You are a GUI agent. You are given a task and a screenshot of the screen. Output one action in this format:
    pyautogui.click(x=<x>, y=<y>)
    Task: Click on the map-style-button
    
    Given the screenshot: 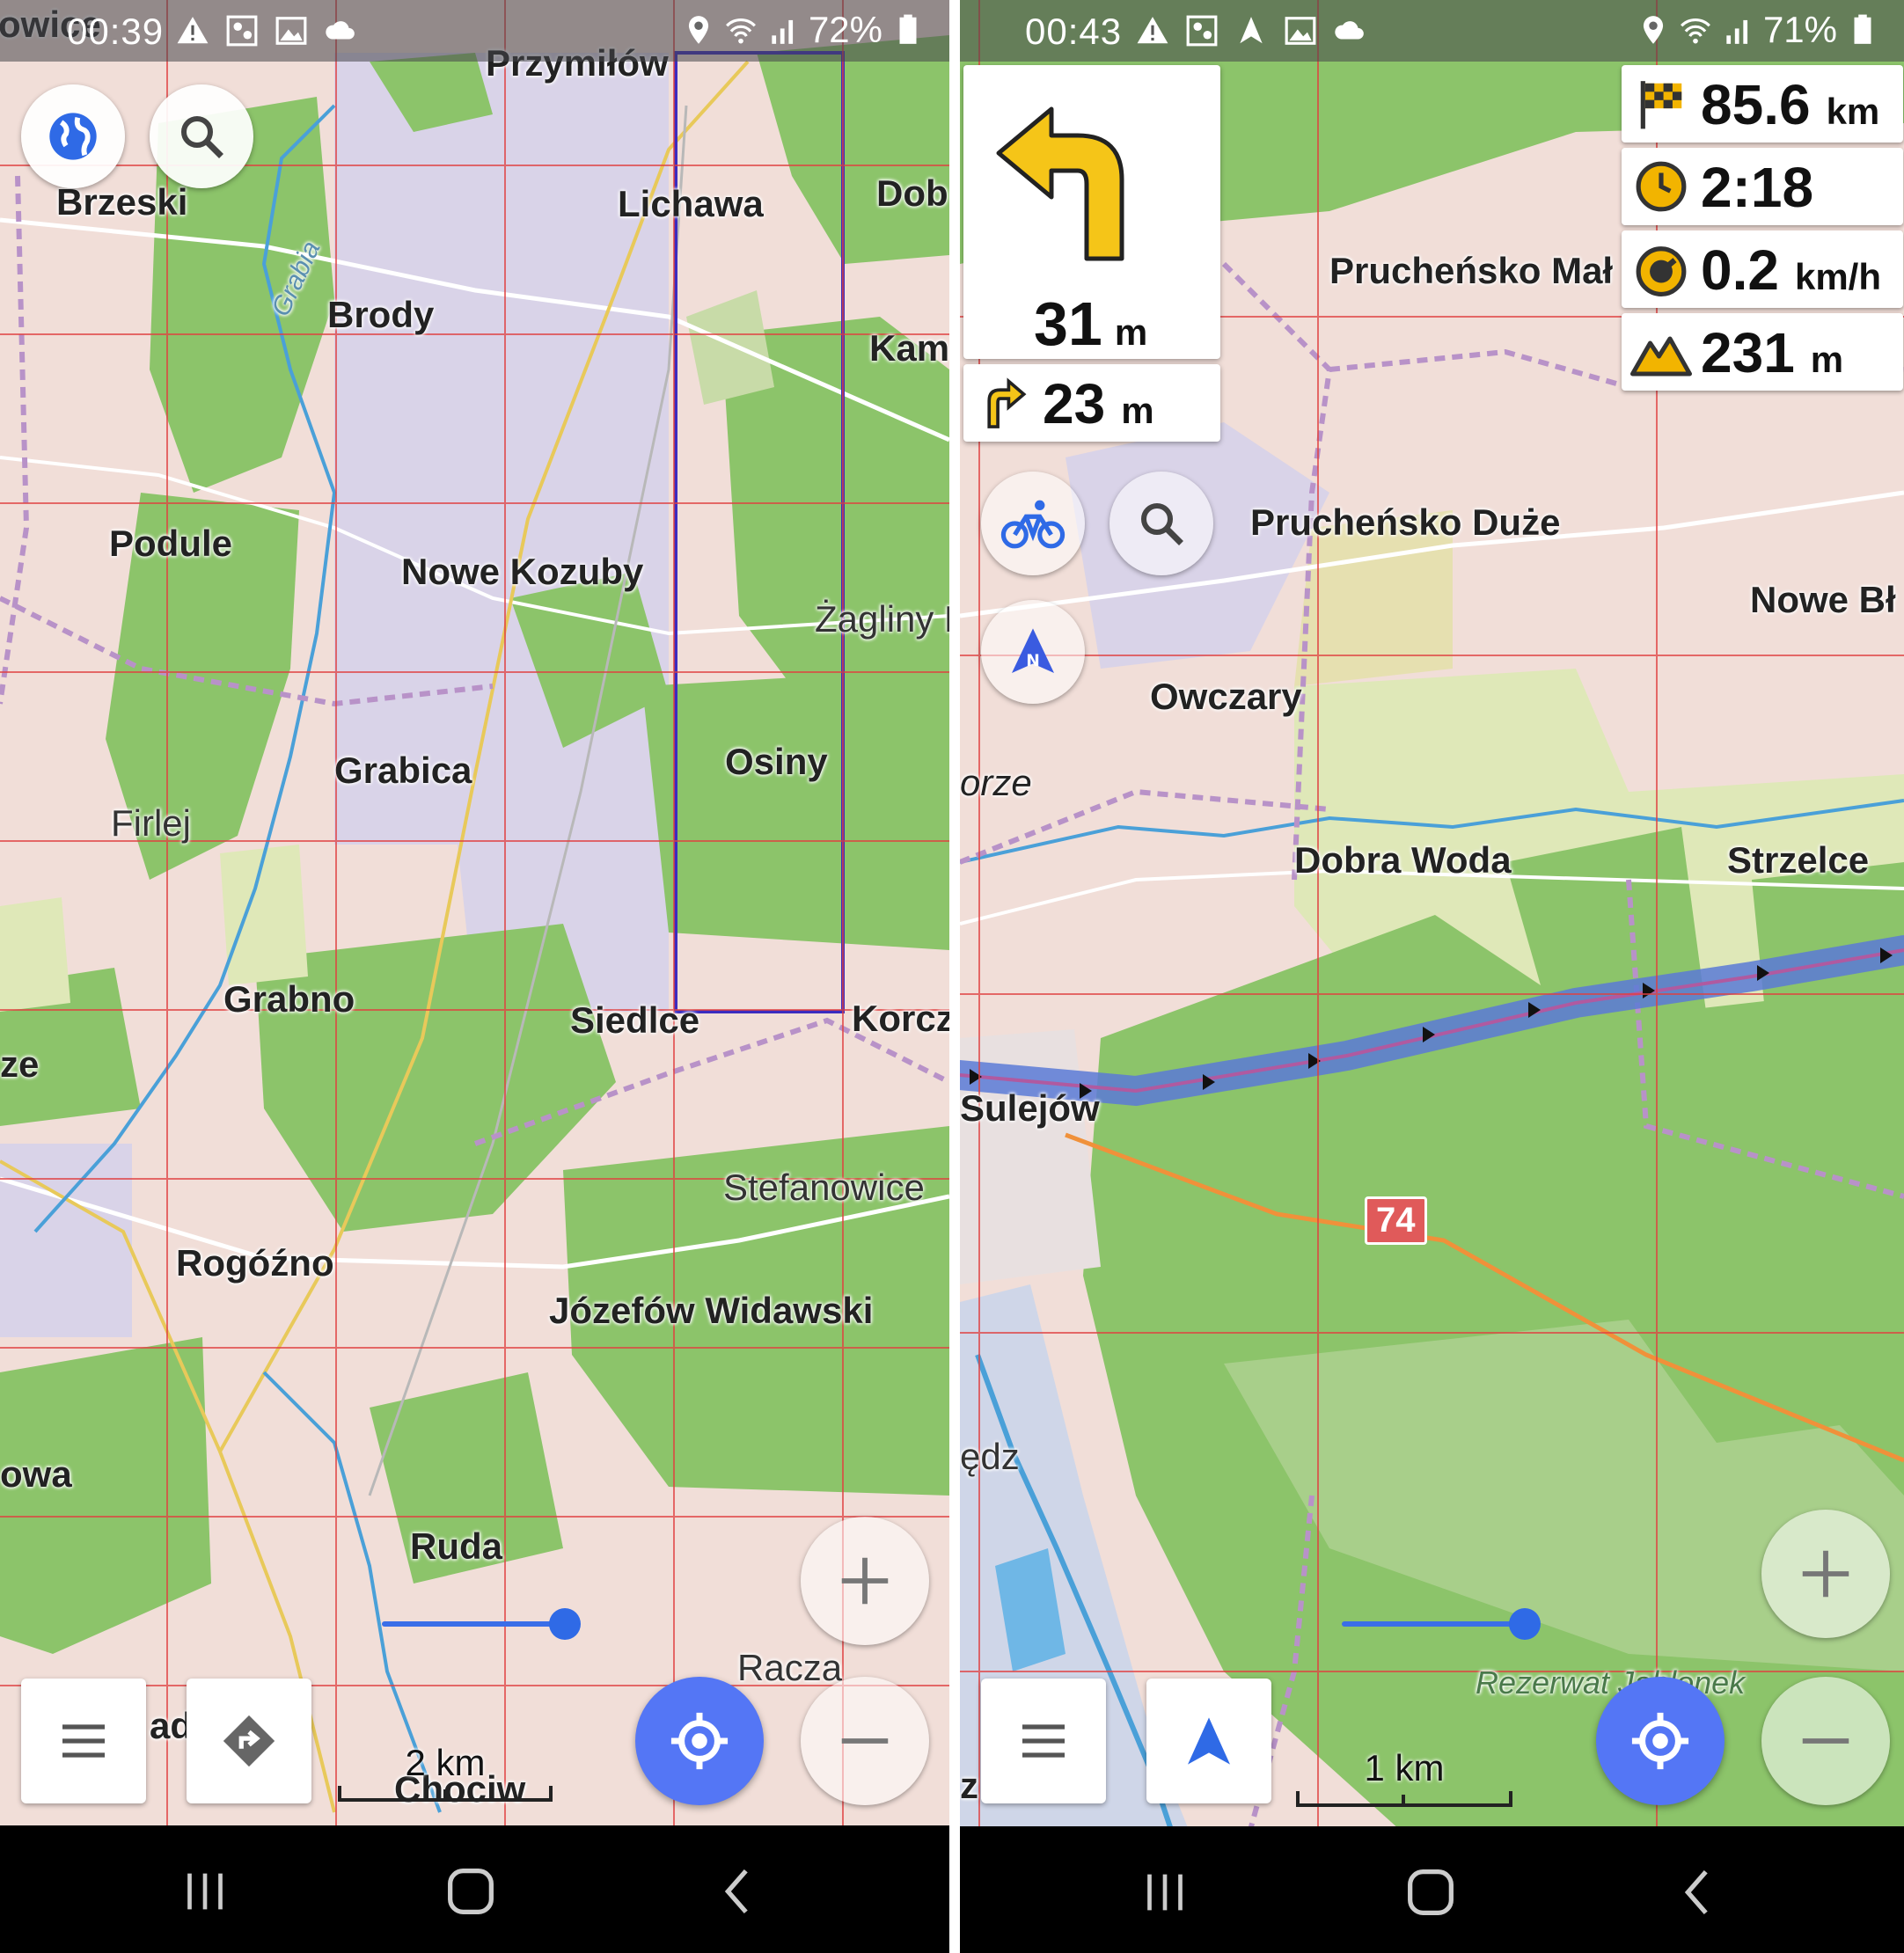 What is the action you would take?
    pyautogui.click(x=73, y=136)
    